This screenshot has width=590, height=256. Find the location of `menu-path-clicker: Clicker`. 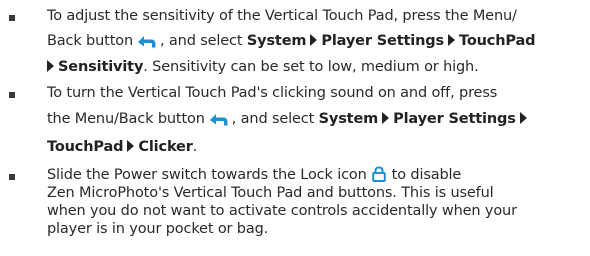

menu-path-clicker: Clicker is located at coordinates (165, 147).